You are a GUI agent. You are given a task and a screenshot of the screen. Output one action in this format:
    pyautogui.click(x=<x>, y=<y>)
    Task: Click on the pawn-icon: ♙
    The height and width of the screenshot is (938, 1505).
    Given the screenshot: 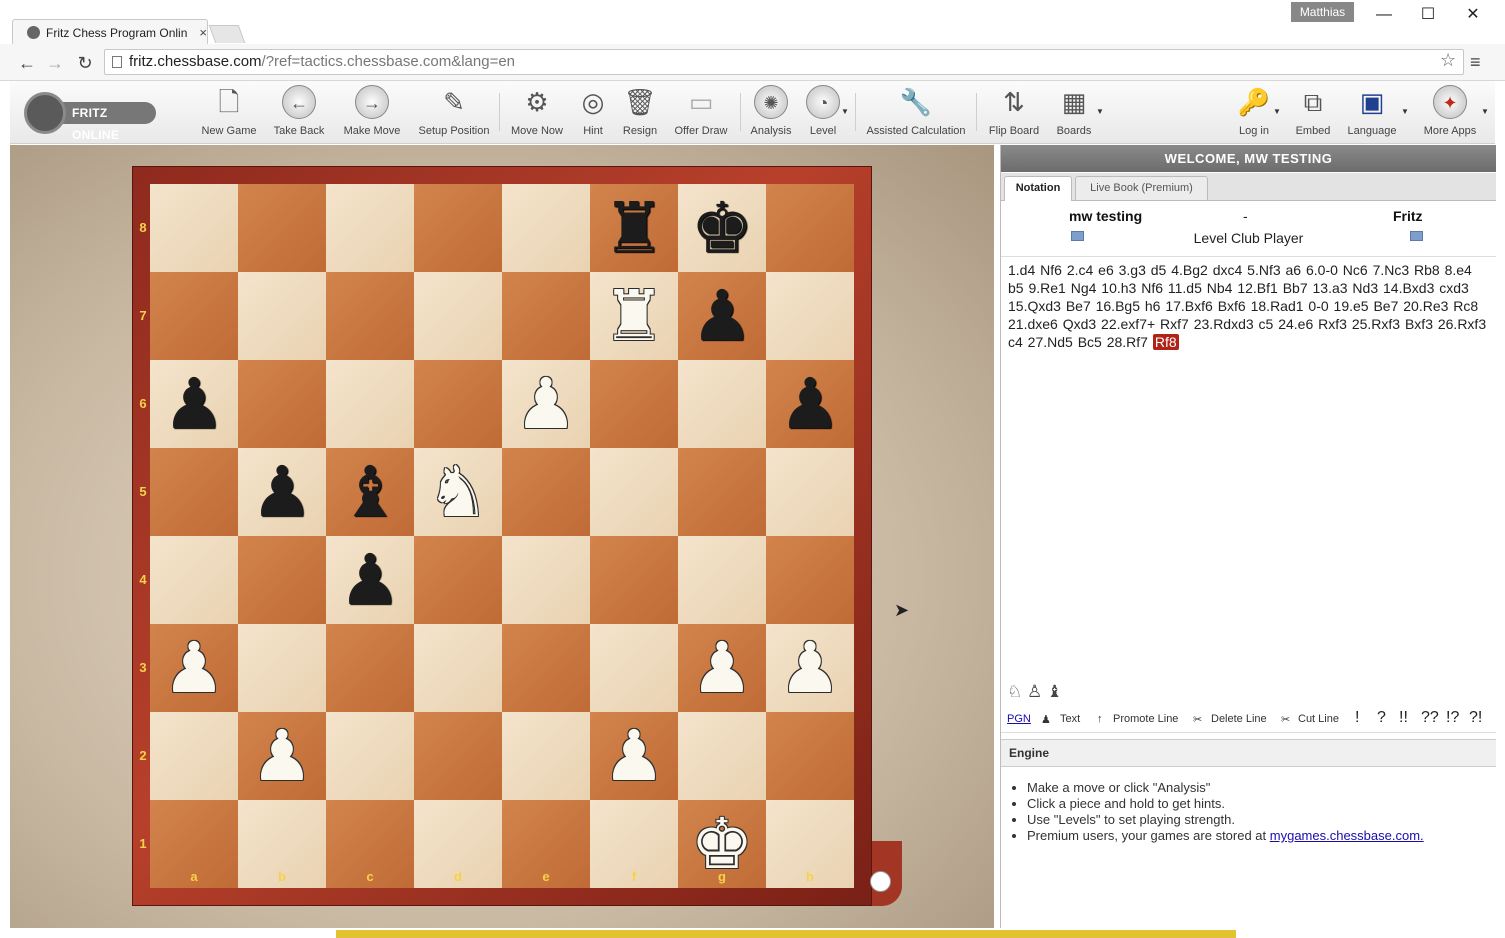 What is the action you would take?
    pyautogui.click(x=1034, y=691)
    